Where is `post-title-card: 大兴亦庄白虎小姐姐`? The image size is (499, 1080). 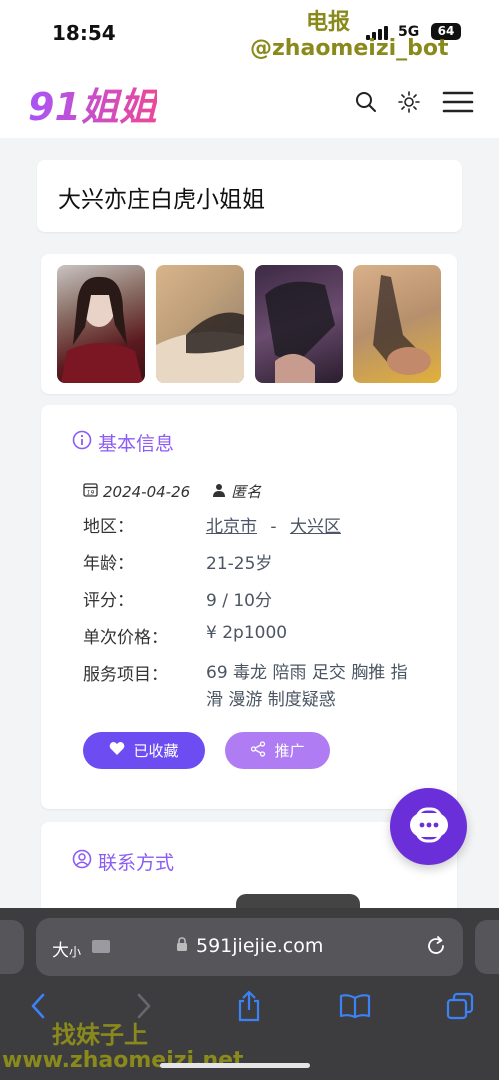 post-title-card: 大兴亦庄白虎小姐姐 is located at coordinates (249, 196).